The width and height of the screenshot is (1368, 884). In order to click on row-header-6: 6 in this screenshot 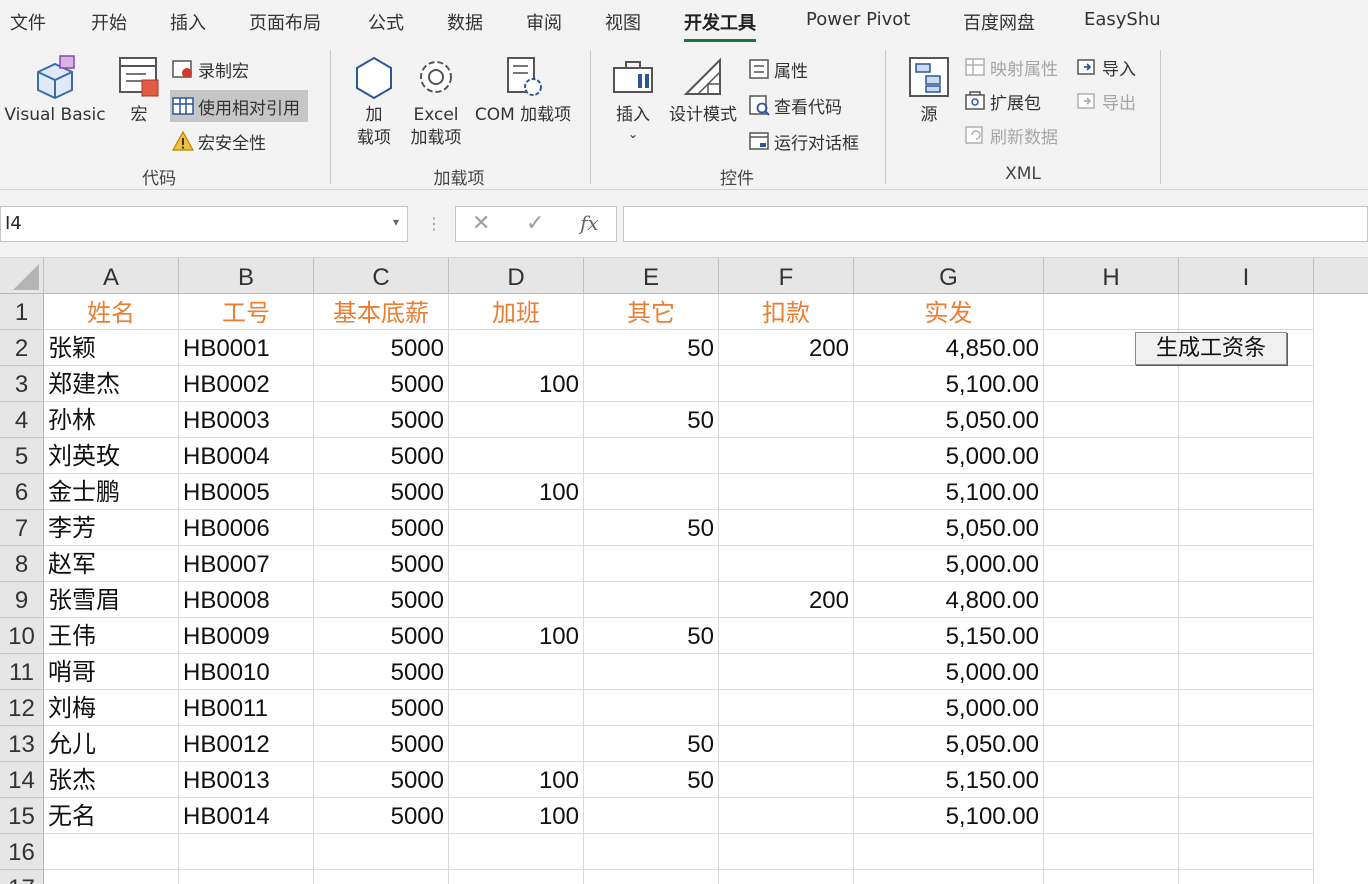, I will do `click(22, 492)`.